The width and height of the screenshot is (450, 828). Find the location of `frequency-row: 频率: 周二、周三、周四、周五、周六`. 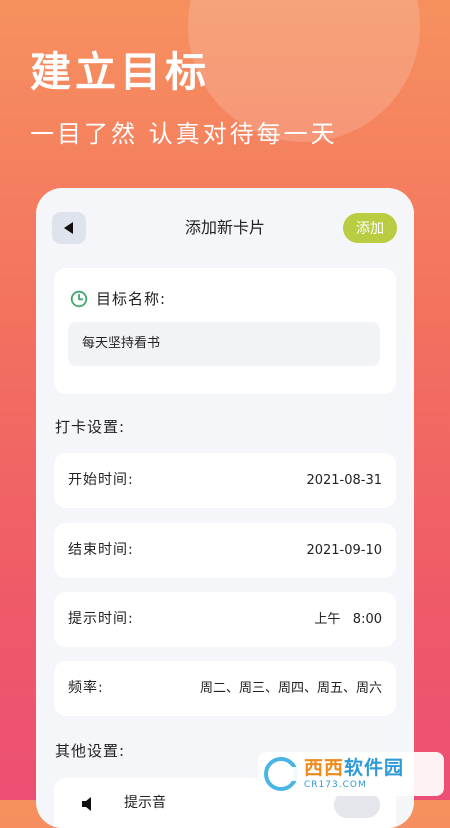

frequency-row: 频率: 周二、周三、周四、周五、周六 is located at coordinates (225, 688).